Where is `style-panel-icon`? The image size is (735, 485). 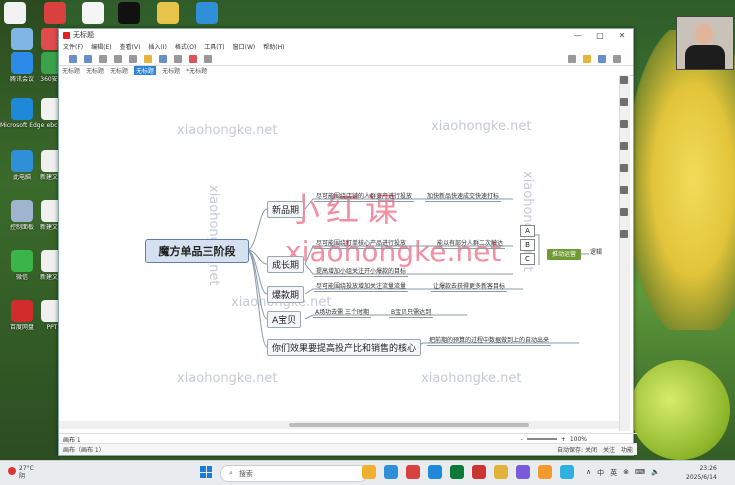 style-panel-icon is located at coordinates (624, 102).